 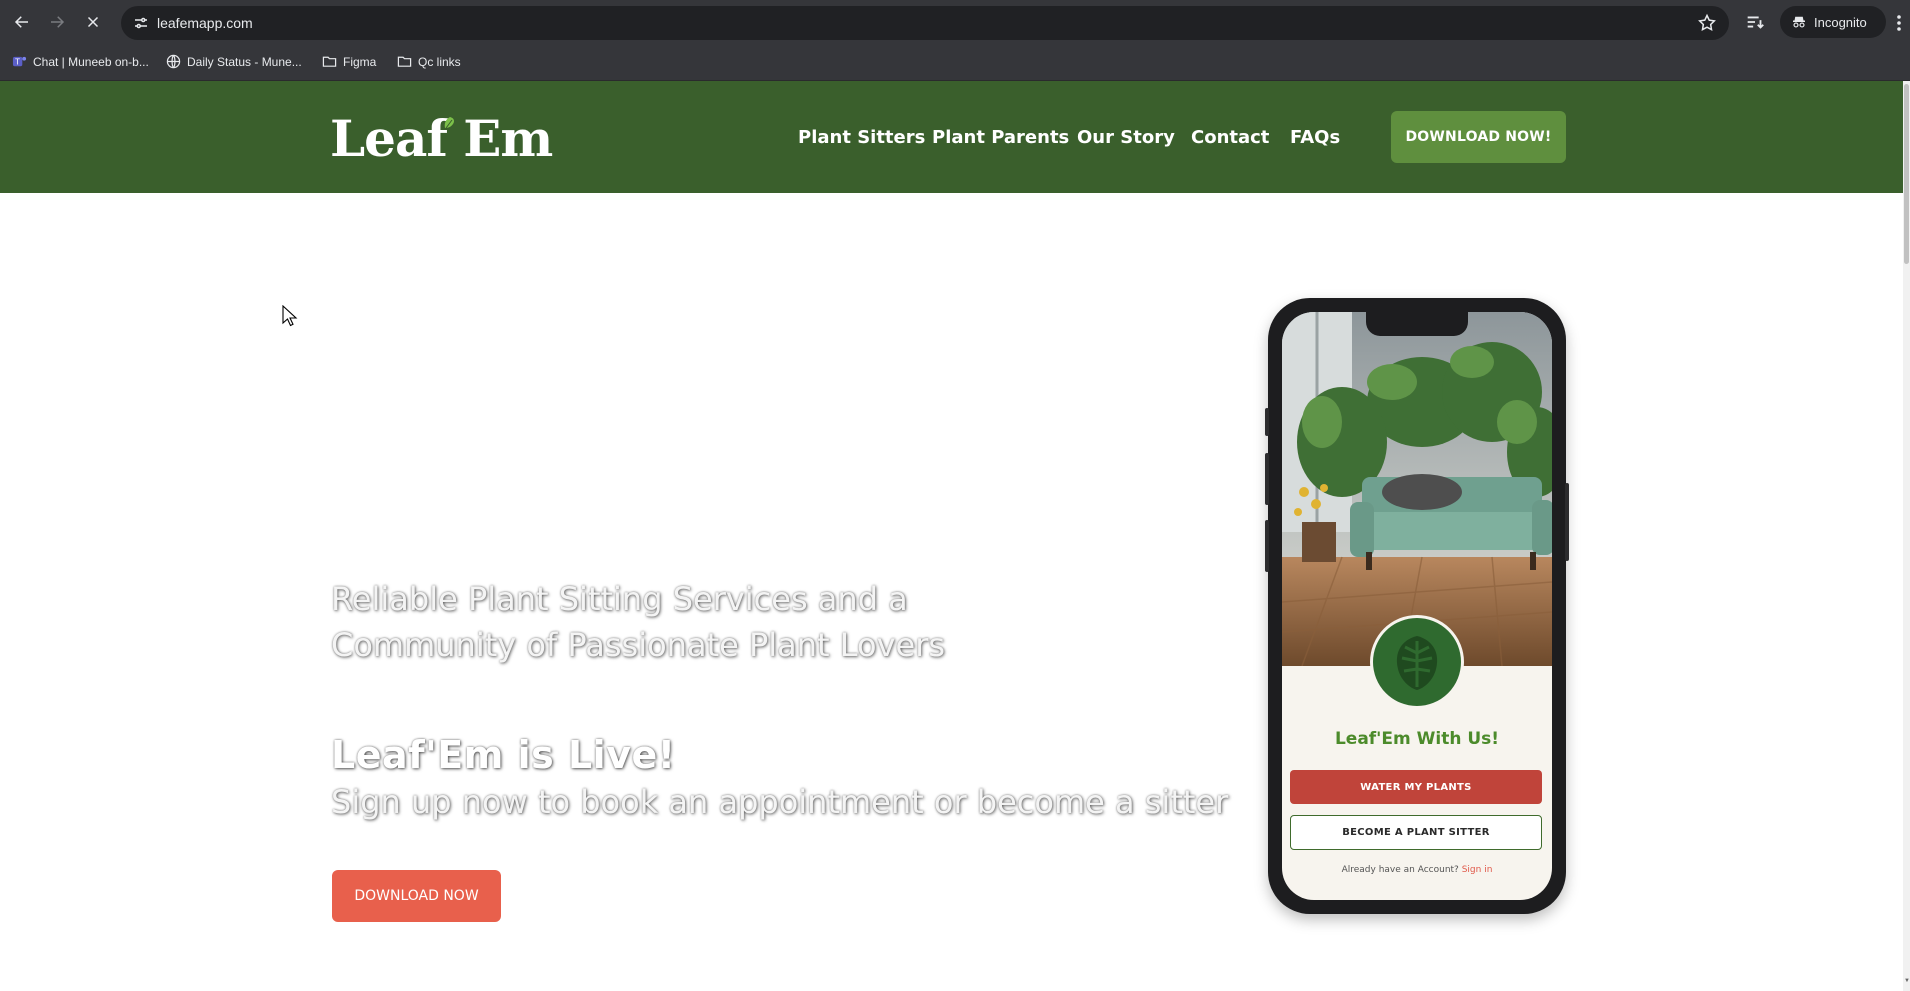 I want to click on phone-notch, so click(x=1417, y=324).